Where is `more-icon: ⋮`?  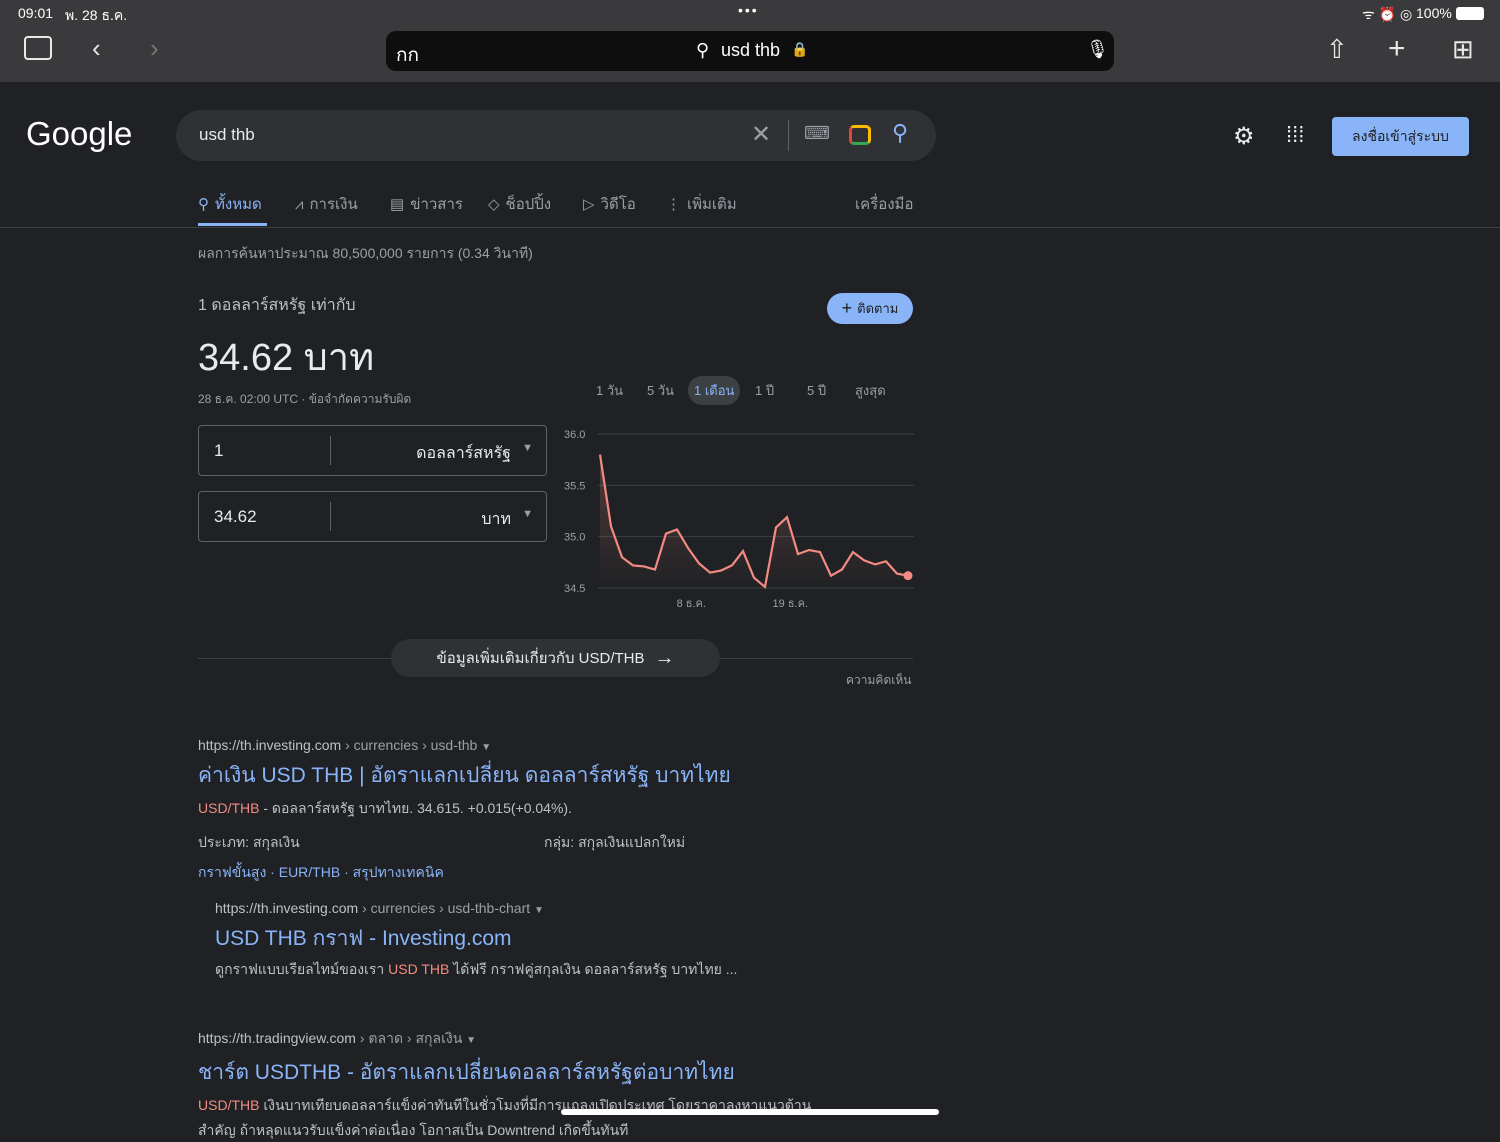 more-icon: ⋮ is located at coordinates (673, 204).